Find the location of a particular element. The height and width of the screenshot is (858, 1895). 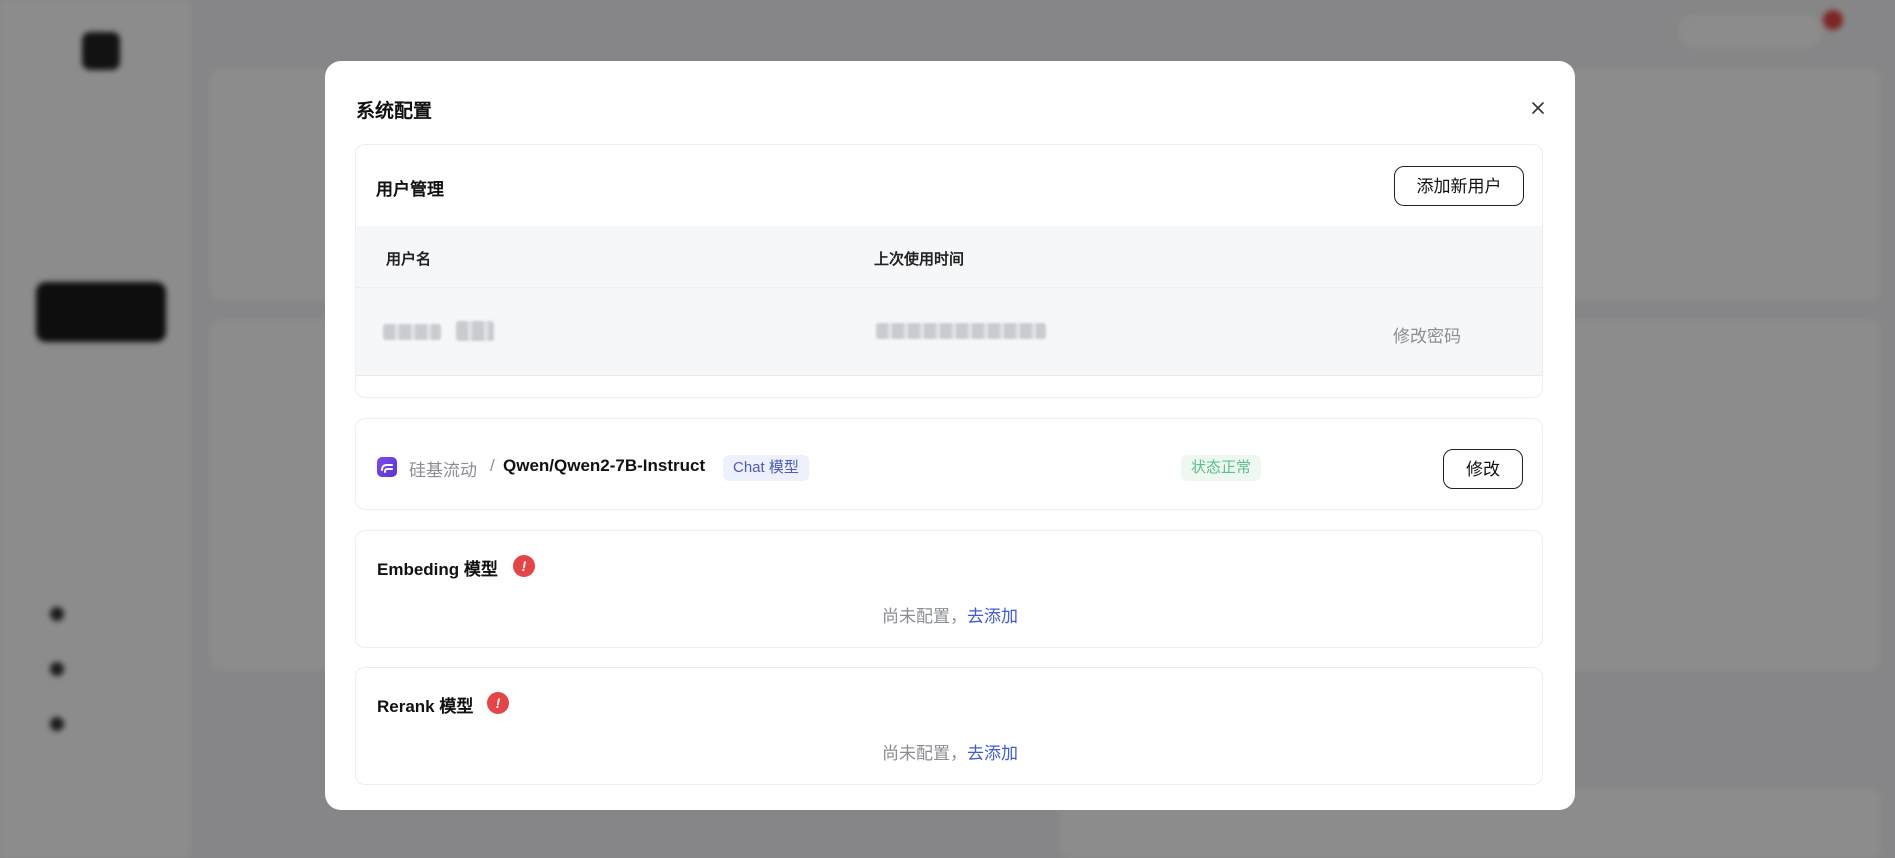

user-management-title: 用户管理 is located at coordinates (410, 189).